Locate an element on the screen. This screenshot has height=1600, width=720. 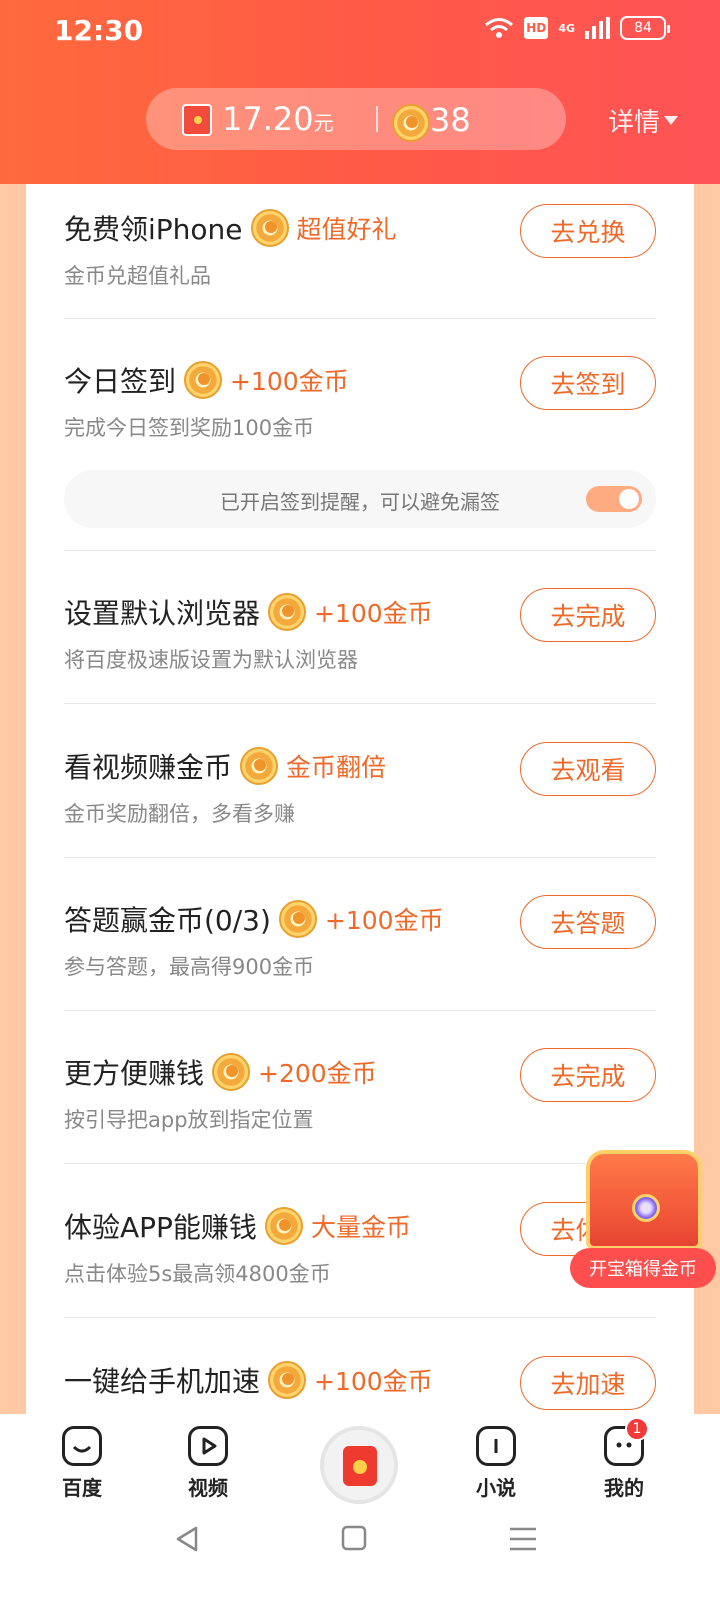
status-time: 12:30 is located at coordinates (99, 30).